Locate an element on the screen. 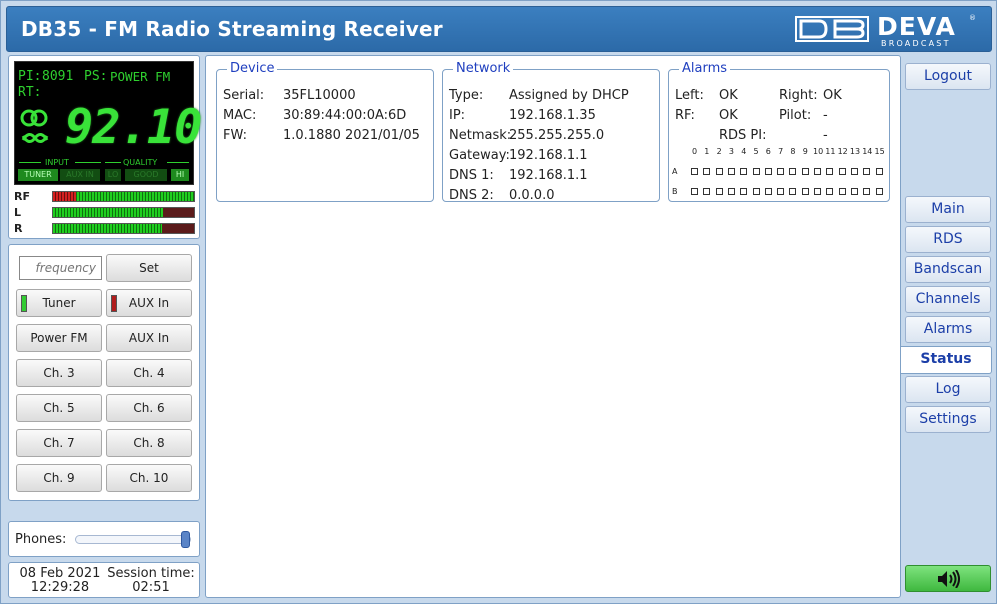  rf-meter-level is located at coordinates (64, 196).